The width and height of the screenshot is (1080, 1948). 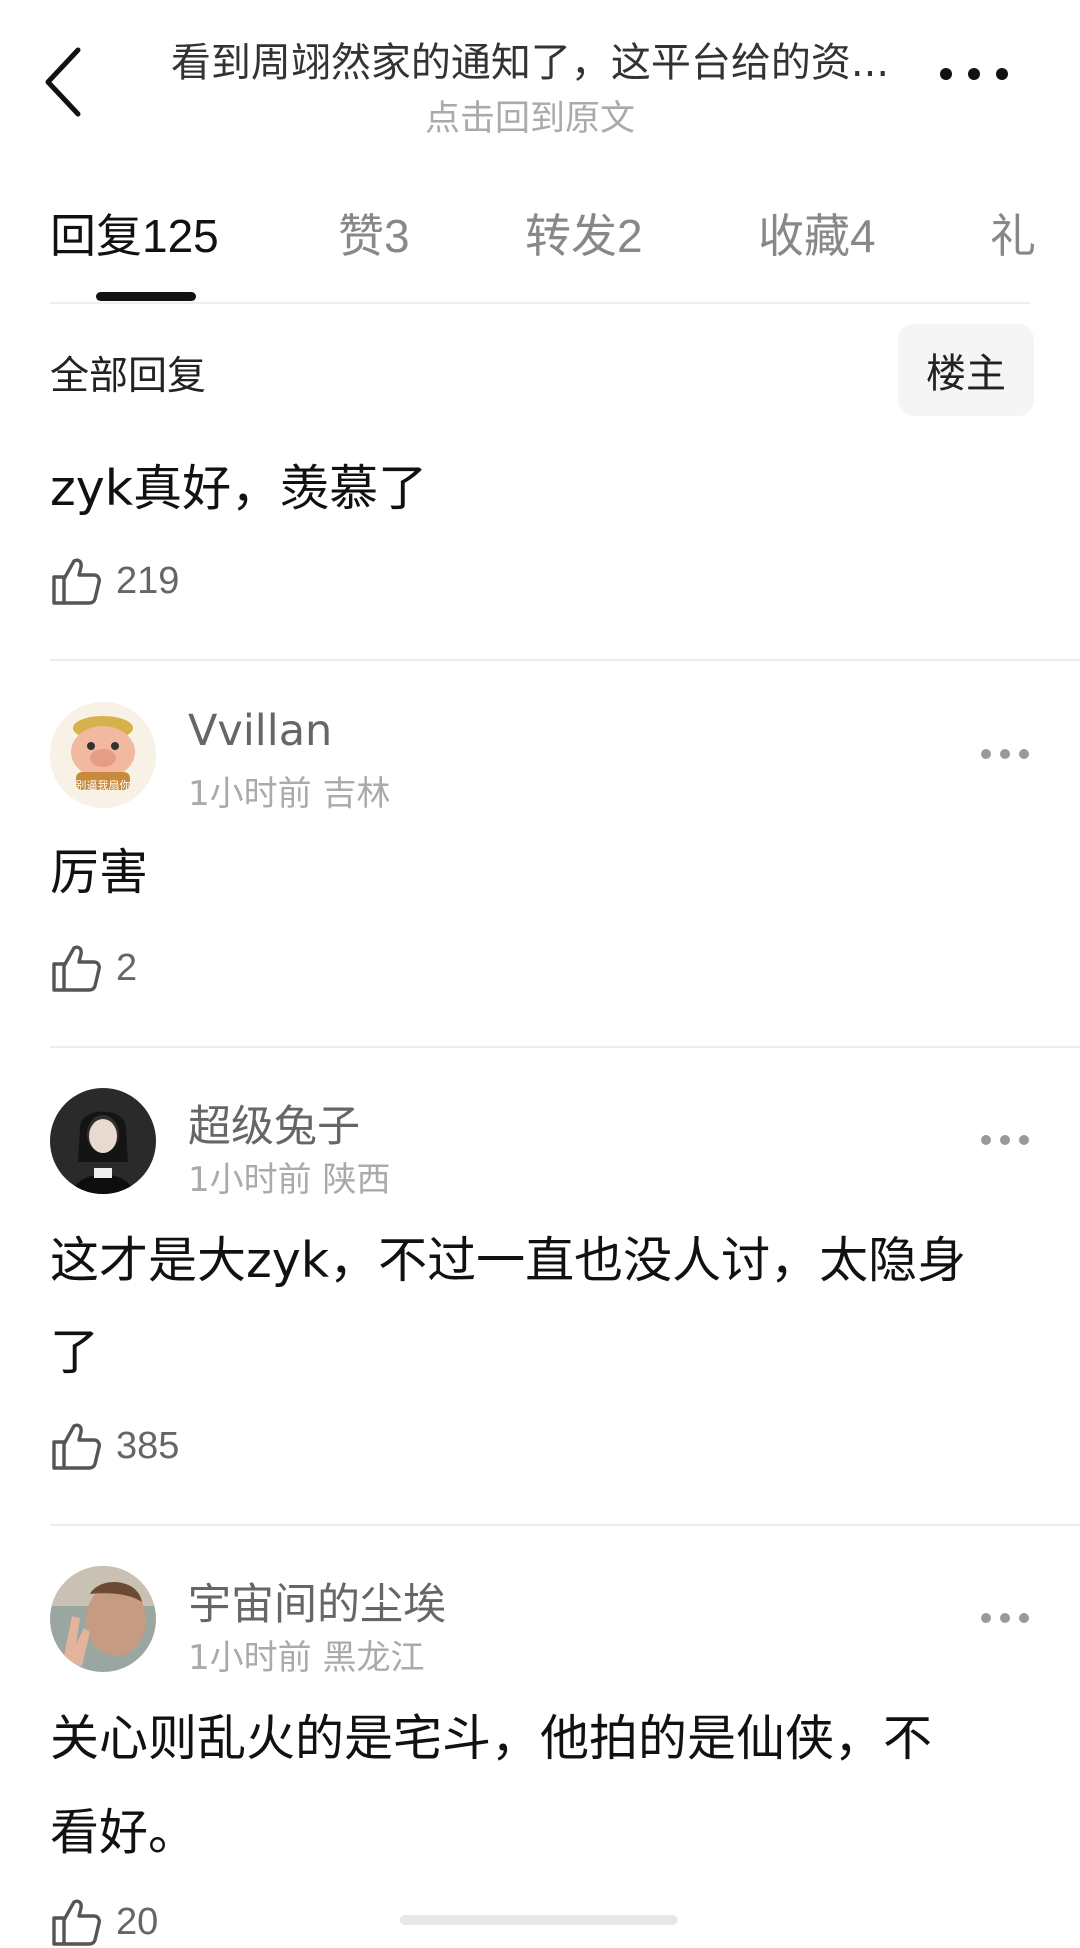 I want to click on tab-count: 4, so click(x=863, y=236).